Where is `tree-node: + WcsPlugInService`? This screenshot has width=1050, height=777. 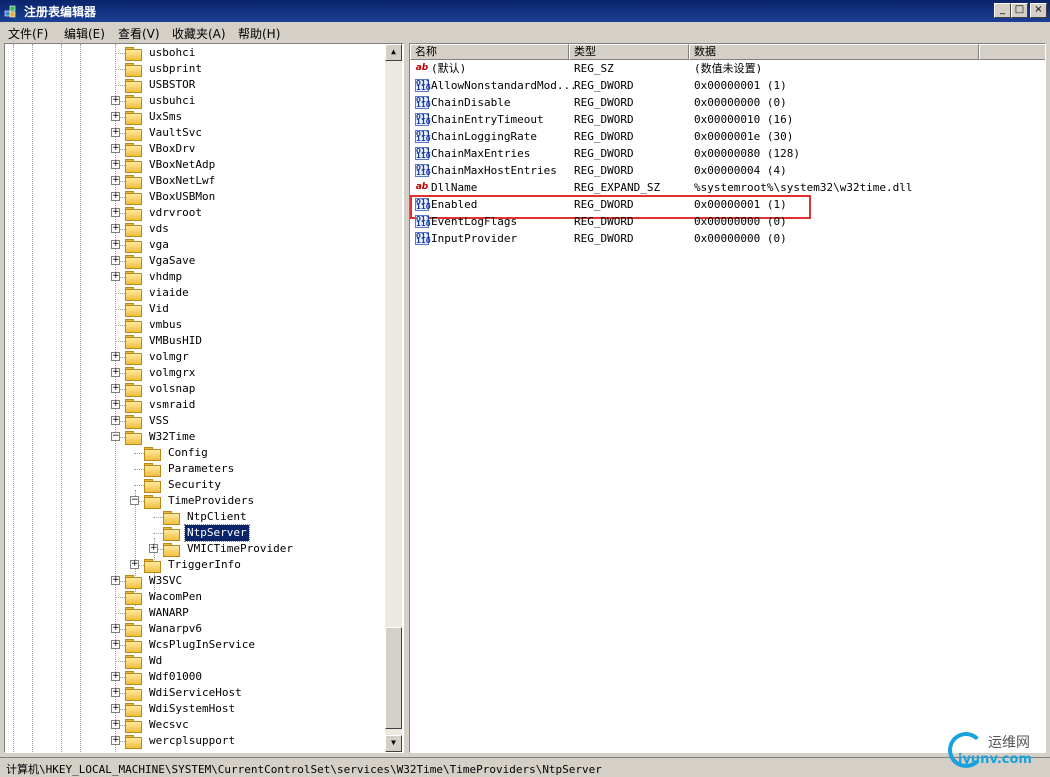
tree-node: + WcsPlugInService is located at coordinates (195, 645).